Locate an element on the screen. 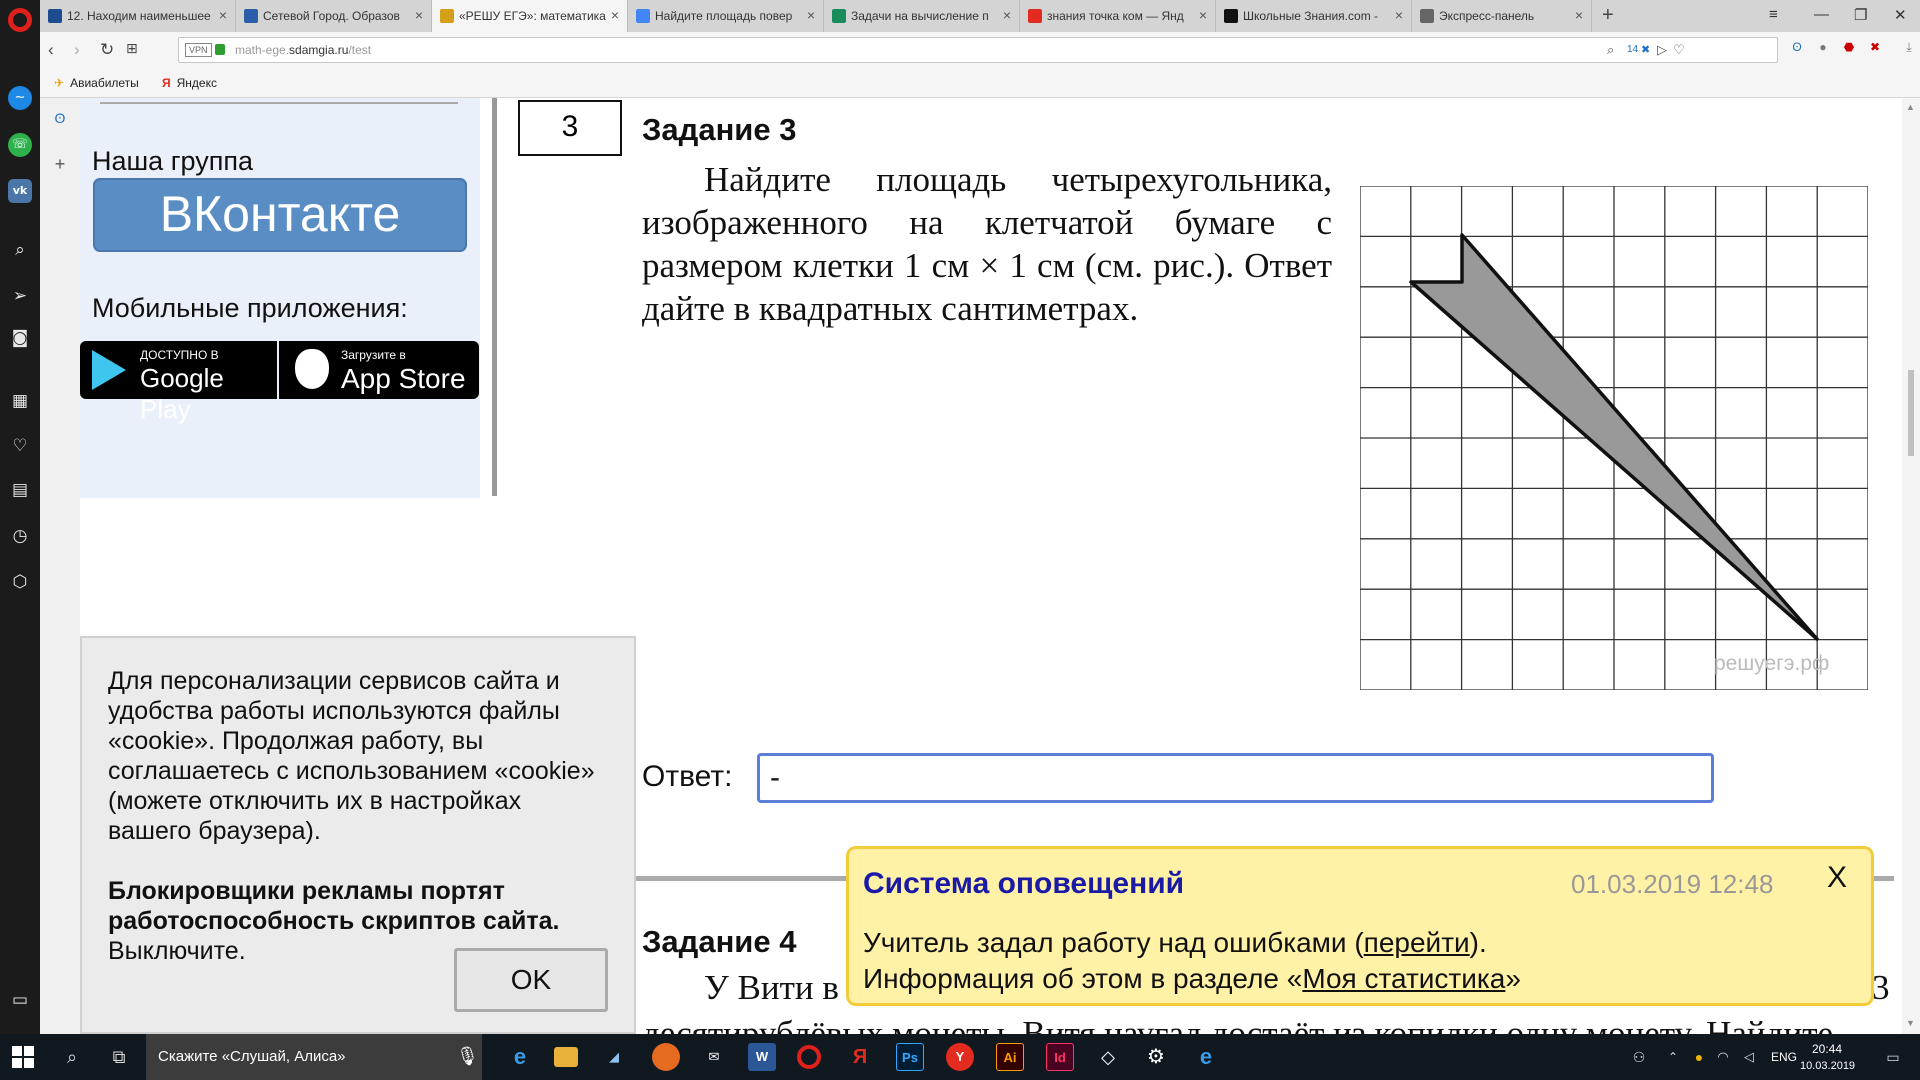  send-icon: ➢ is located at coordinates (20, 296).